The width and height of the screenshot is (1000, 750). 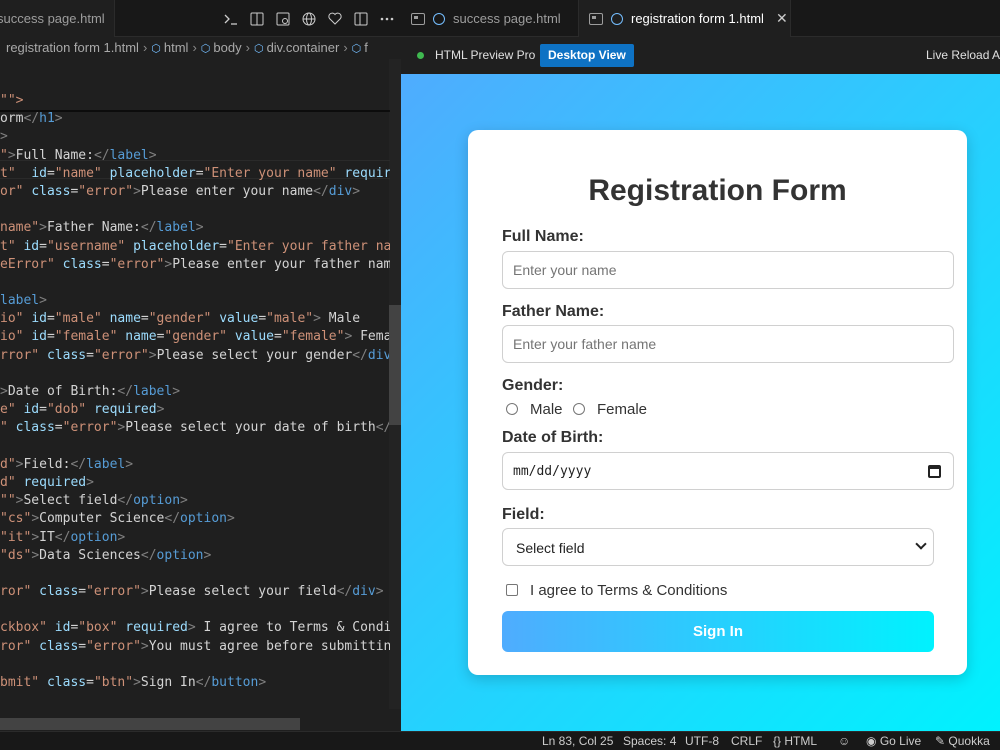 What do you see at coordinates (195, 137) in the screenshot?
I see `code-line: >` at bounding box center [195, 137].